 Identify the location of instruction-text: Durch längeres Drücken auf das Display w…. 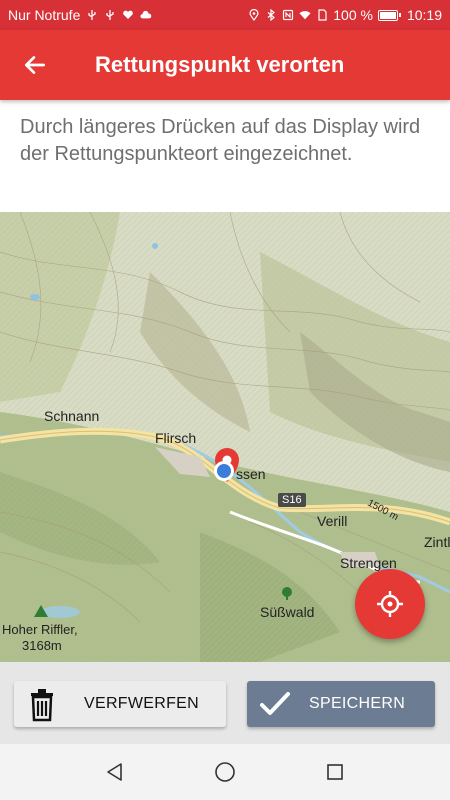
(225, 156).